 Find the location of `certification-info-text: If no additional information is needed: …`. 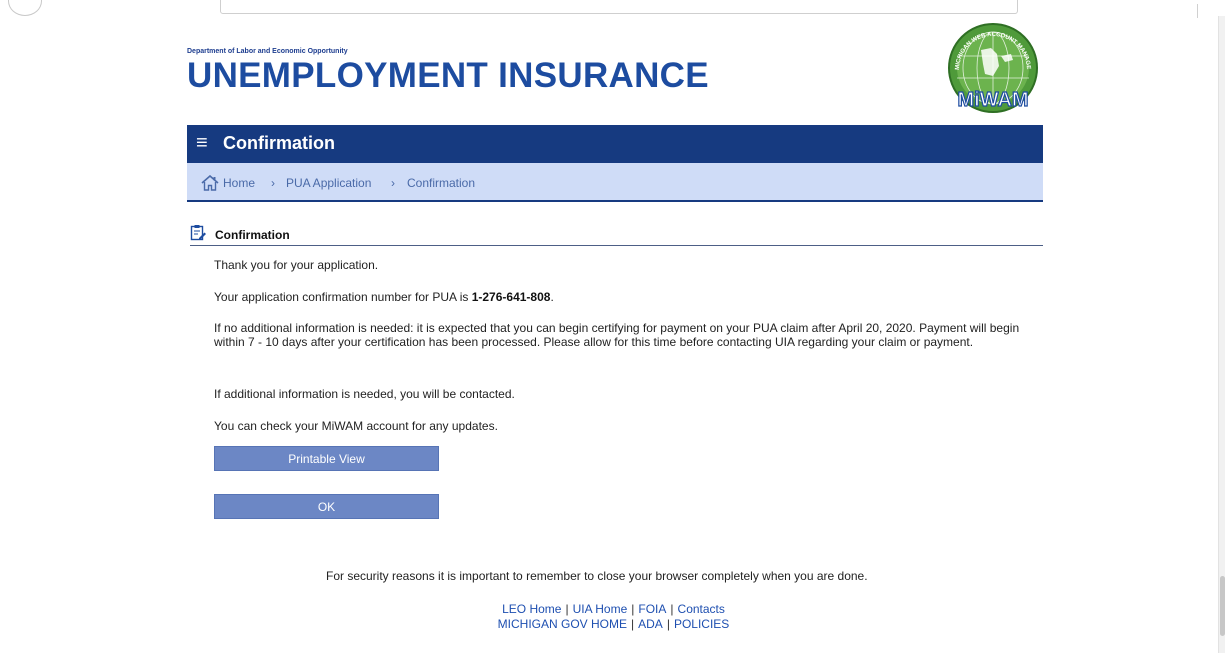

certification-info-text: If no additional information is needed: … is located at coordinates (617, 335).